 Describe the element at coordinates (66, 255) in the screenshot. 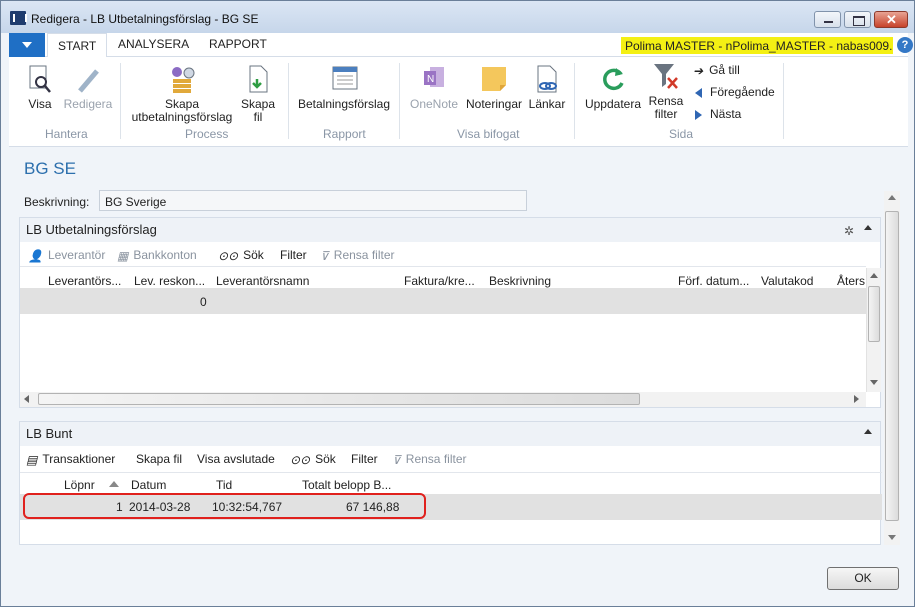

I see `leverantor-action: 👤 Leverantör` at that location.